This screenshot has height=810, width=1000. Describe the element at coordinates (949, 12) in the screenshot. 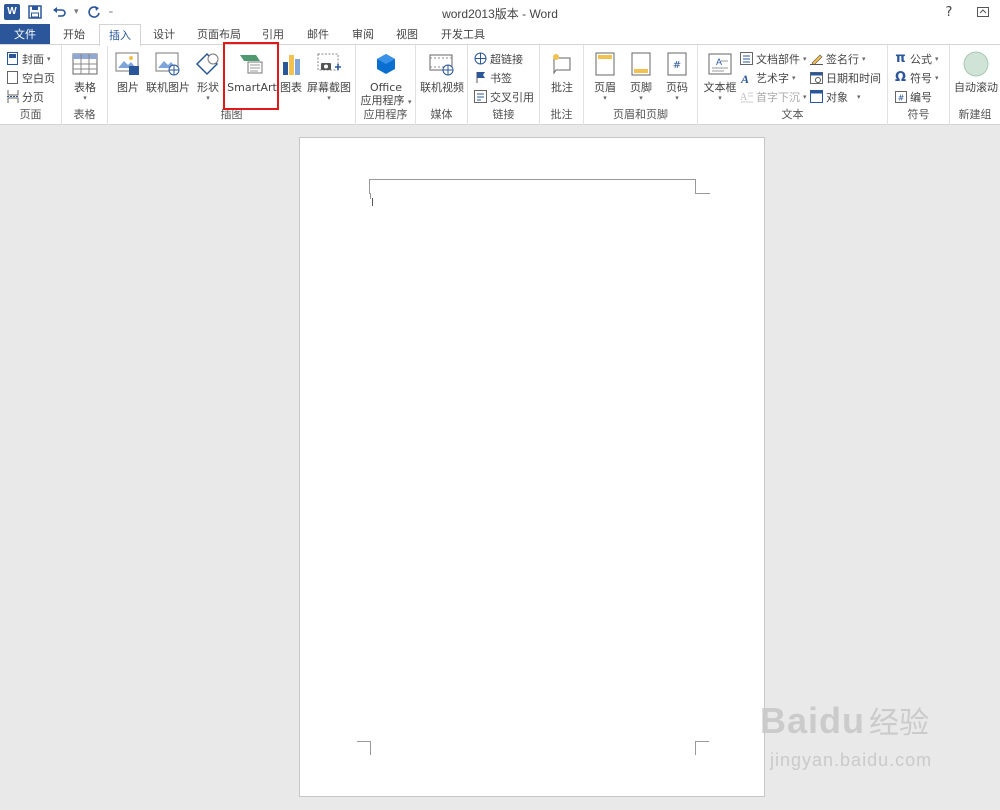

I see `help-button: ?` at that location.